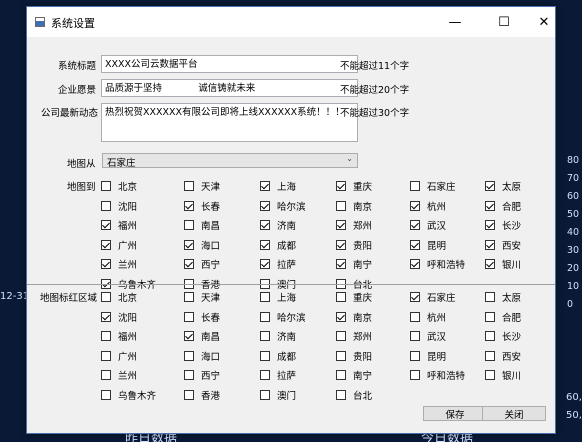  Describe the element at coordinates (504, 22) in the screenshot. I see `maximize-button: ☐` at that location.